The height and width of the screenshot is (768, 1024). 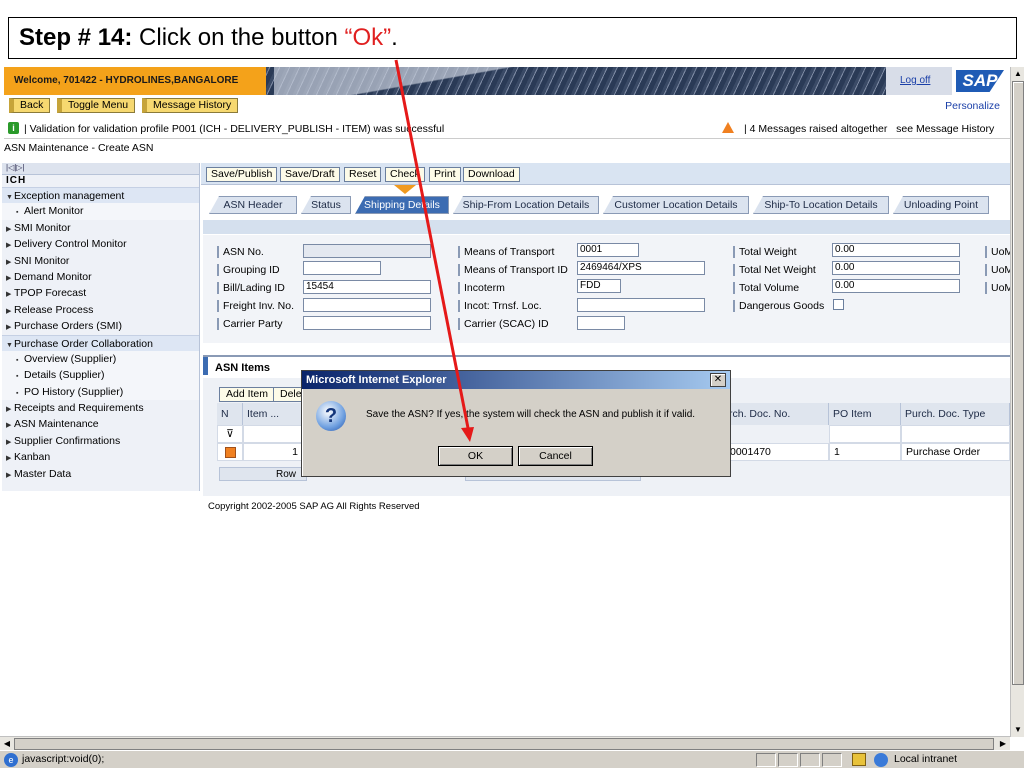 I want to click on save-publish-button: Save/Publish, so click(x=242, y=174).